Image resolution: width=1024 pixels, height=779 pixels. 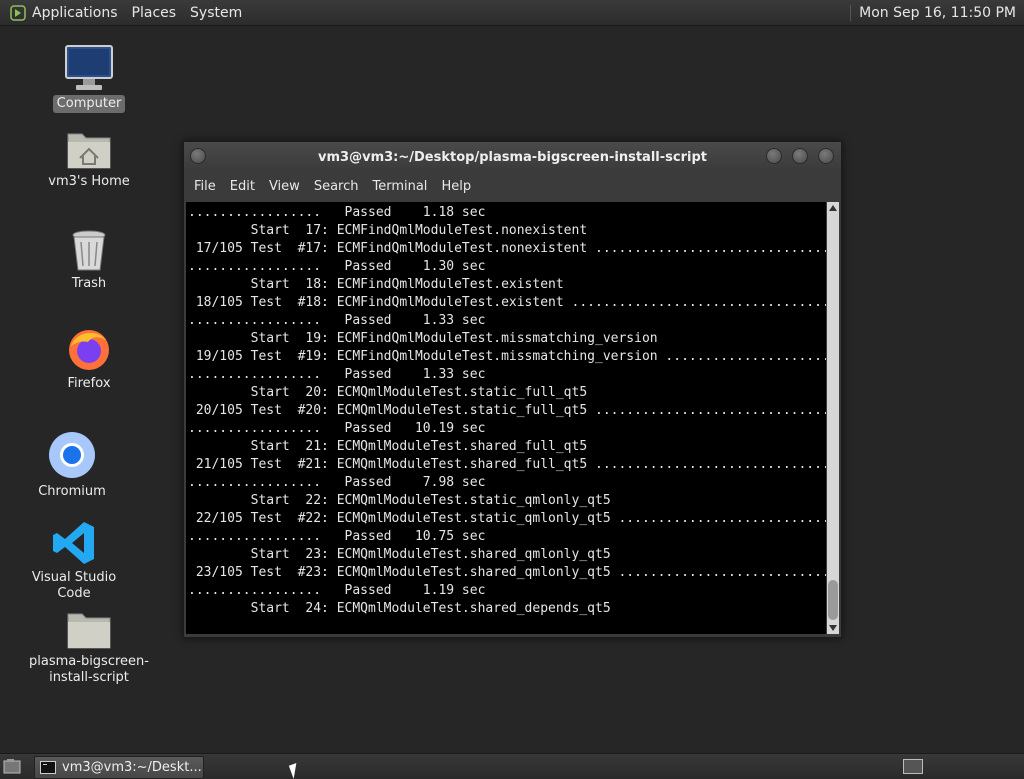 I want to click on close-button, so click(x=826, y=156).